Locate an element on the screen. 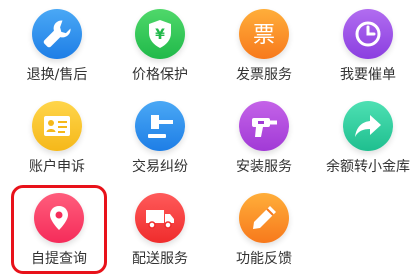  clock-icon is located at coordinates (368, 34).